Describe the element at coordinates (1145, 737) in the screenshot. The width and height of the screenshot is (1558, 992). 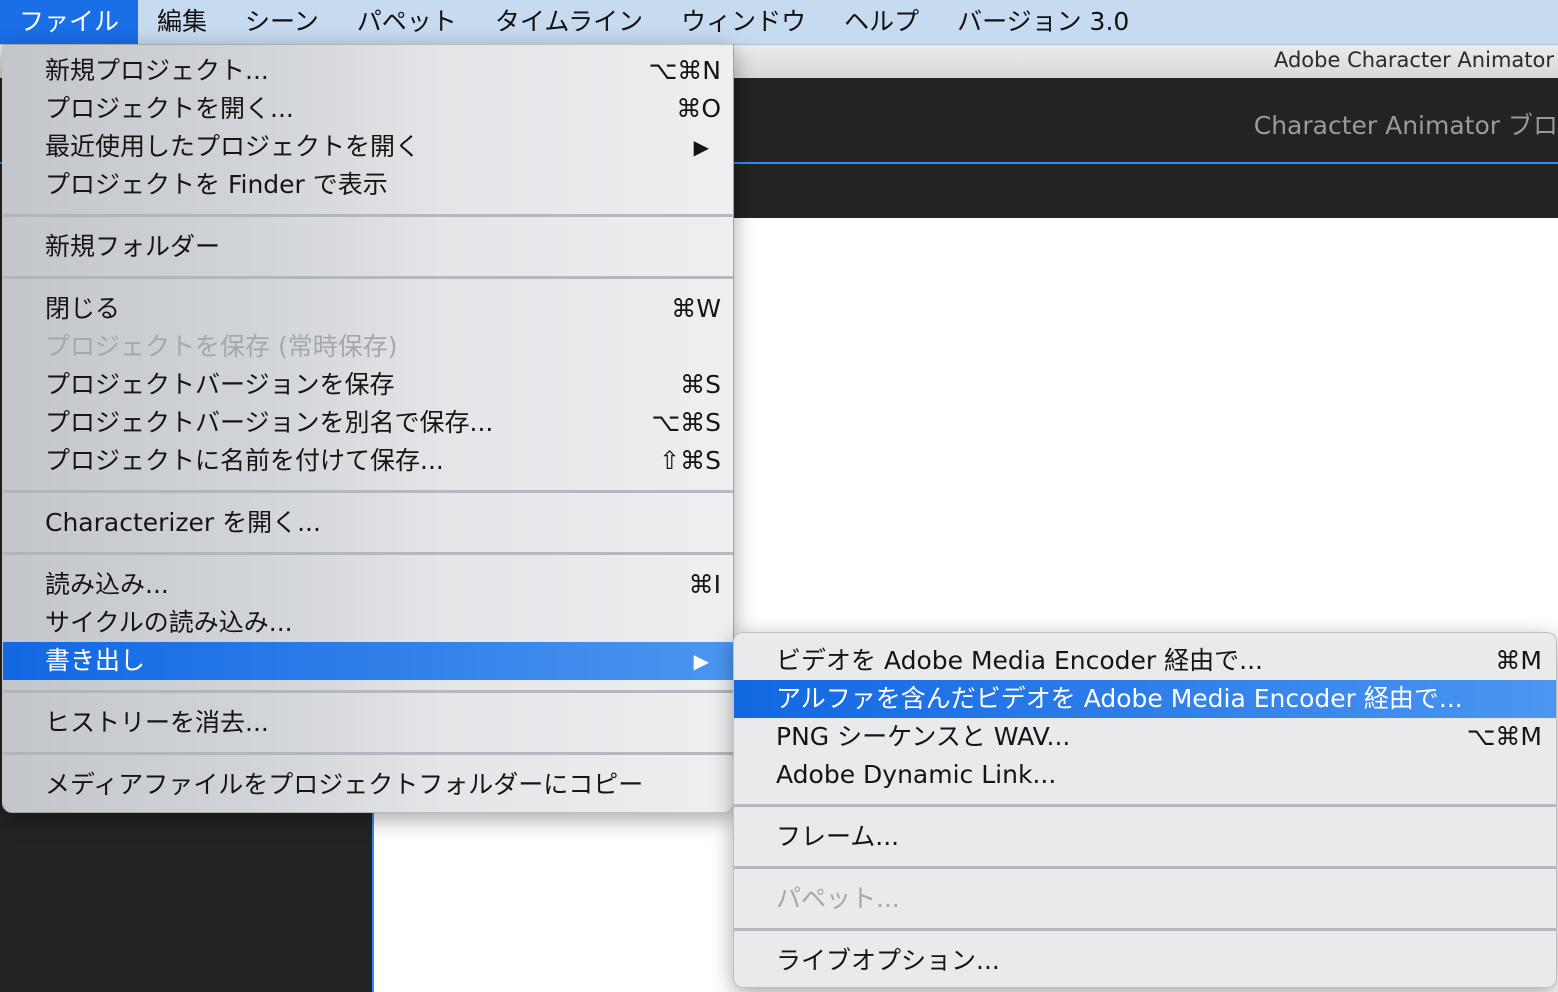
I see `menu-item-export-png-wav: PNG シーケンスと WAV... ⌥⌘M` at that location.